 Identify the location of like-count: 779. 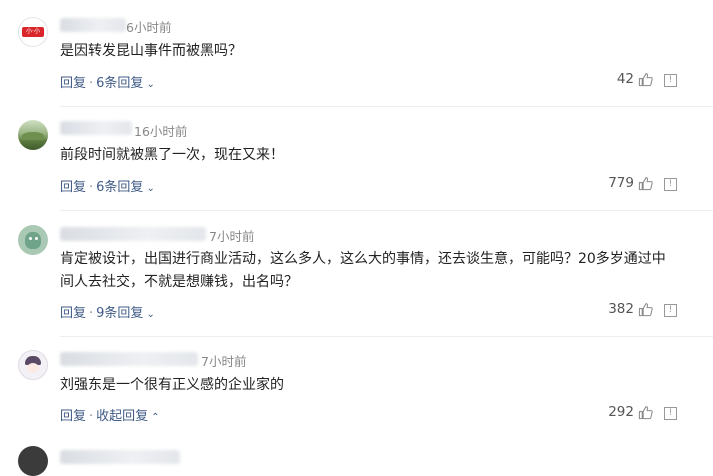
(621, 183).